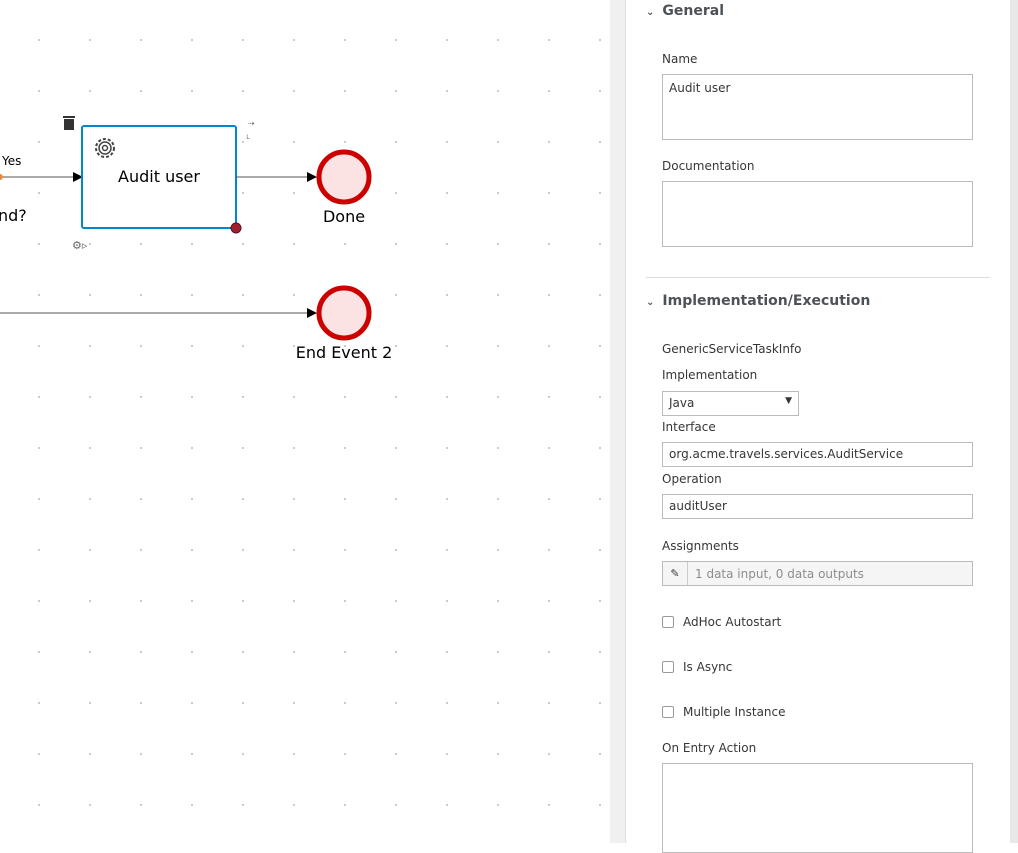 The image size is (1018, 853). Describe the element at coordinates (236, 228) in the screenshot. I see `resize-handle` at that location.